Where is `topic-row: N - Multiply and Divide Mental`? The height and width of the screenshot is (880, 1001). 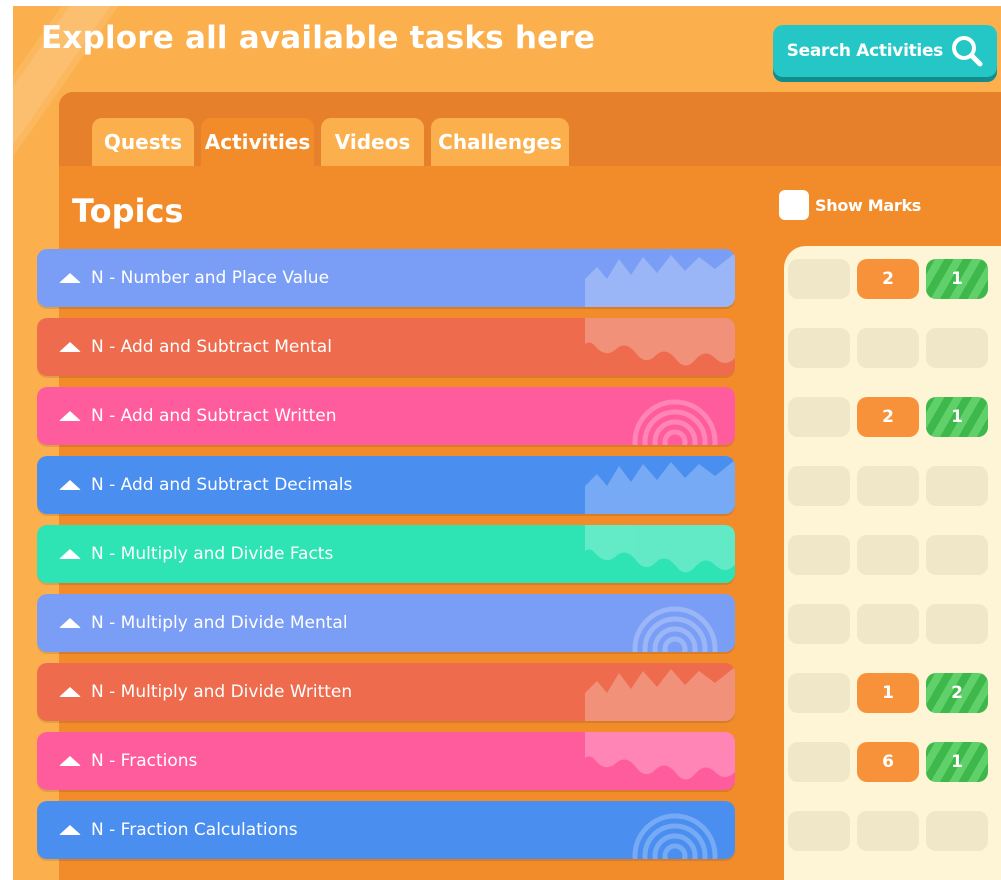
topic-row: N - Multiply and Divide Mental is located at coordinates (386, 623).